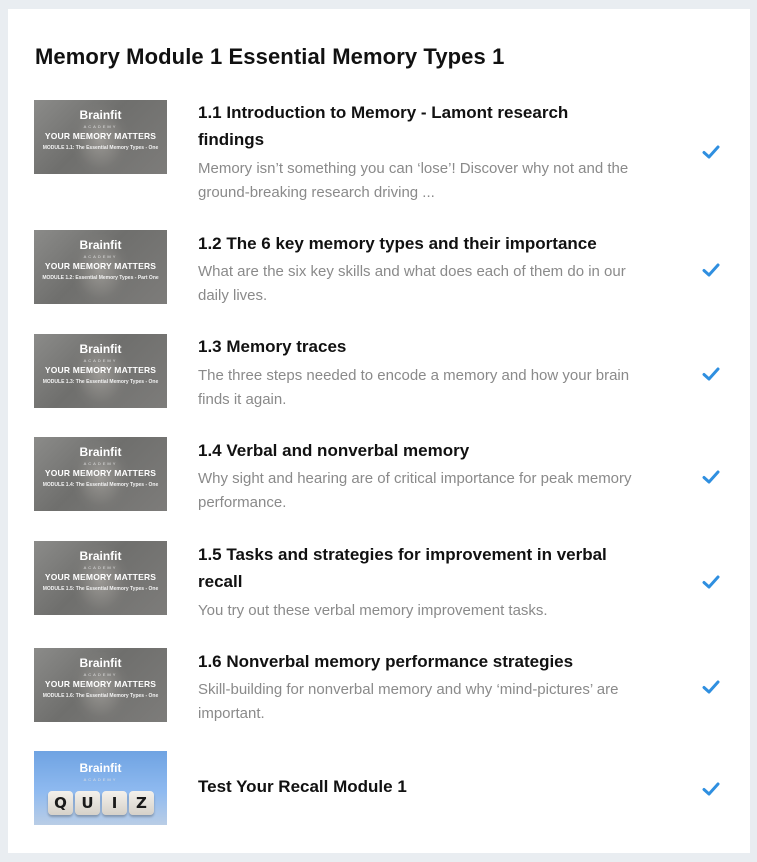  Describe the element at coordinates (418, 786) in the screenshot. I see `lesson-title: Test Your Recall Module 1` at that location.